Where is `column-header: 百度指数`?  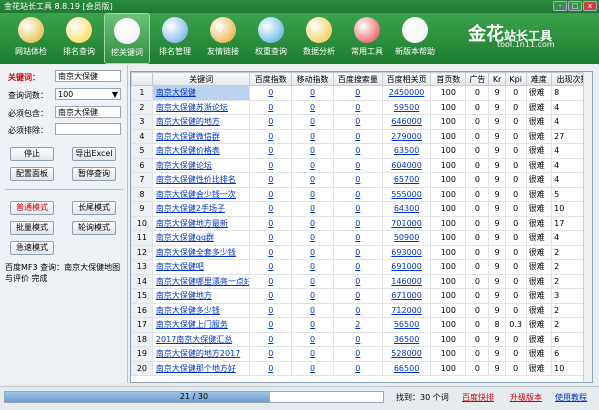 column-header: 百度指数 is located at coordinates (271, 79).